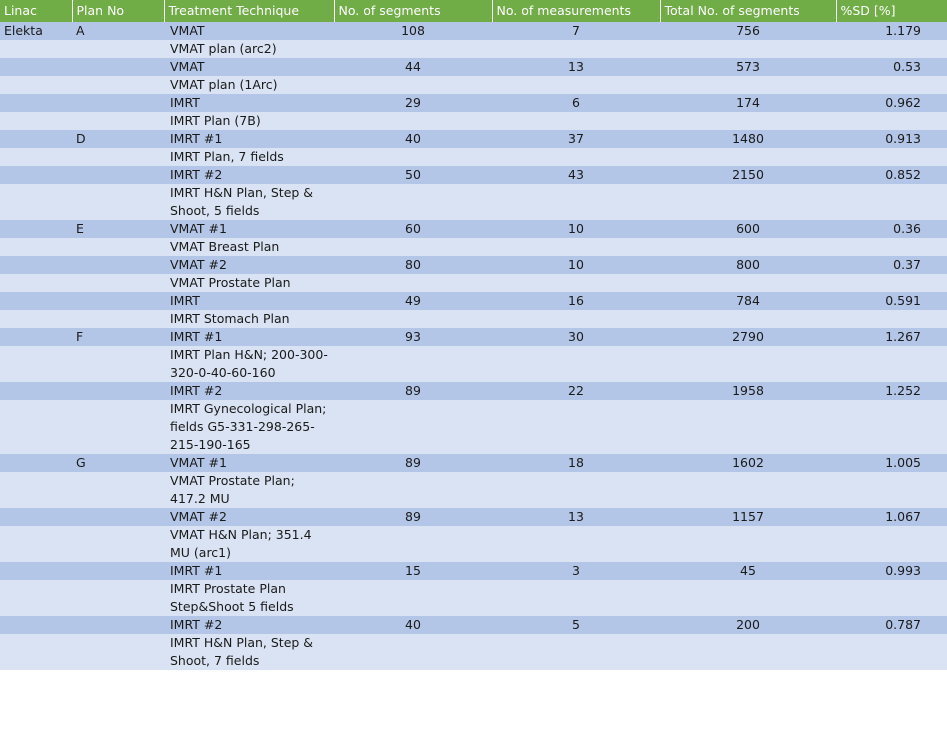  What do you see at coordinates (748, 517) in the screenshot?
I see `cell-total-no-of-segments: 1157` at bounding box center [748, 517].